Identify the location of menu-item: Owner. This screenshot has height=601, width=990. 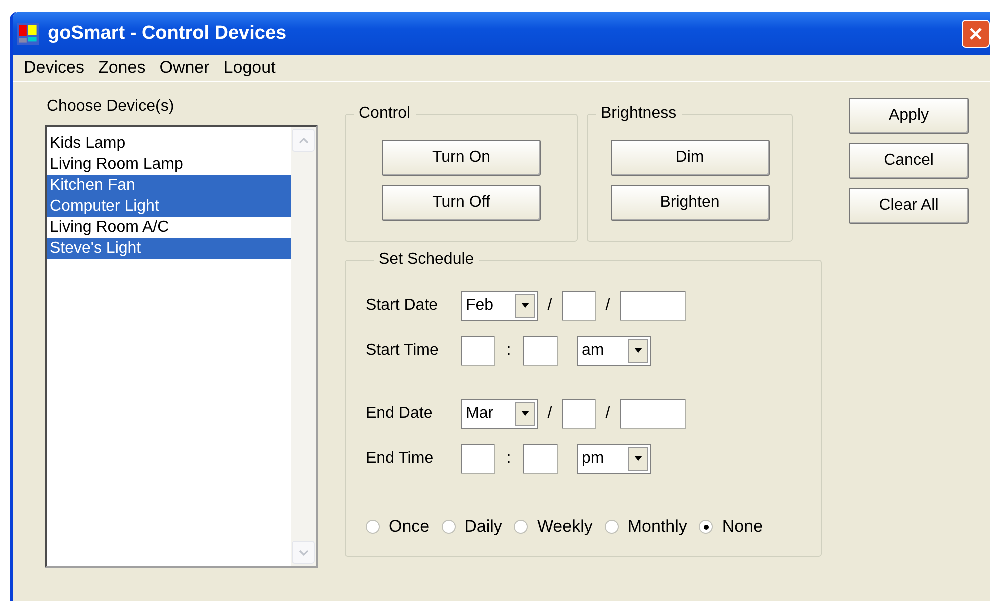
(184, 68).